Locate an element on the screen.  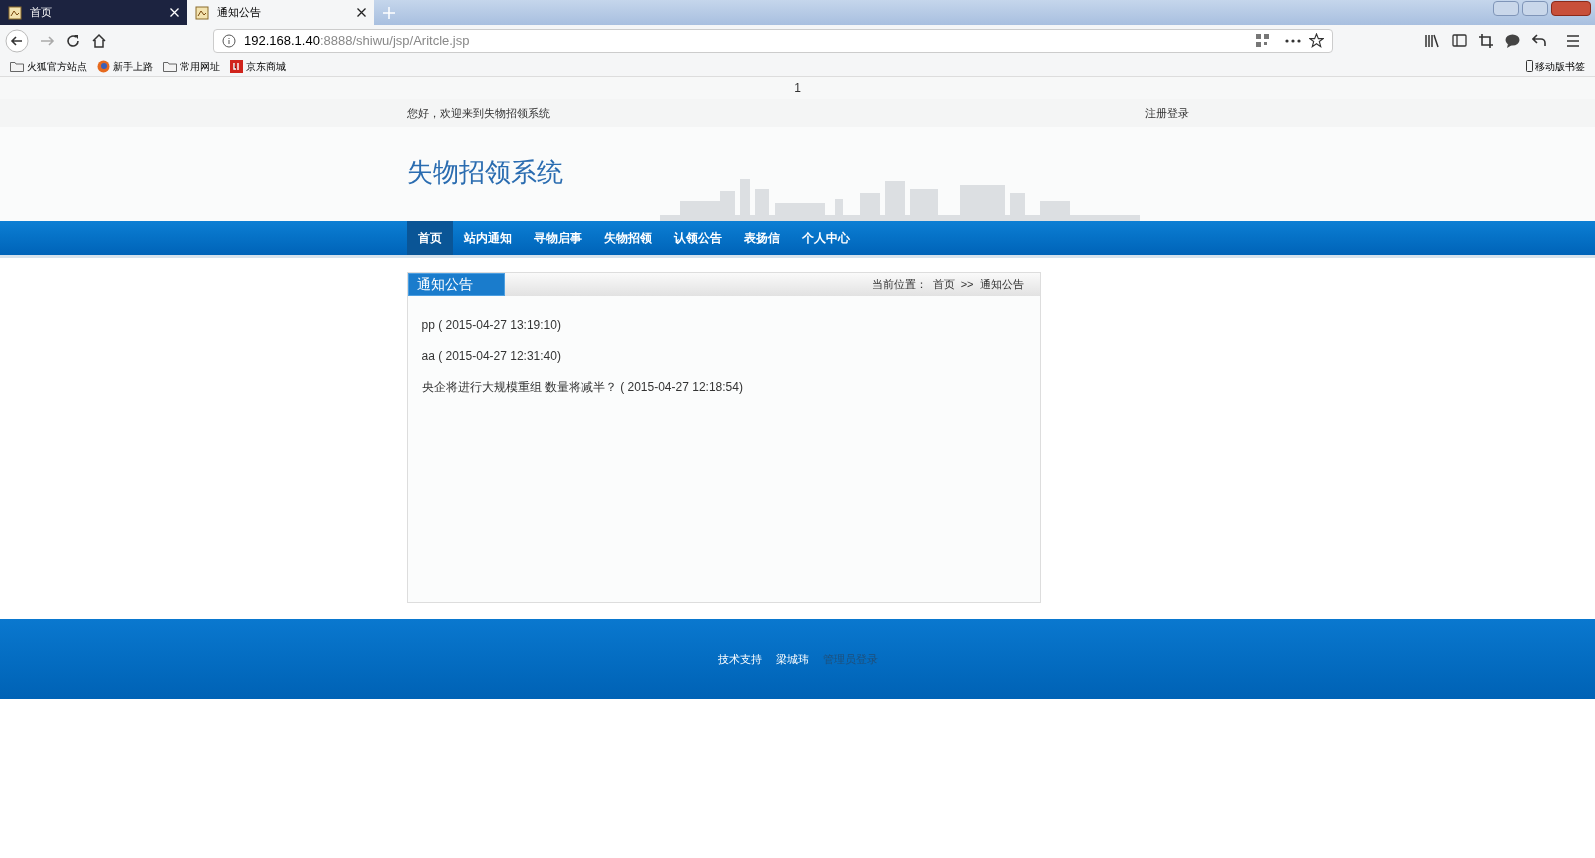
footer-text: 梁城玮 is located at coordinates (792, 659).